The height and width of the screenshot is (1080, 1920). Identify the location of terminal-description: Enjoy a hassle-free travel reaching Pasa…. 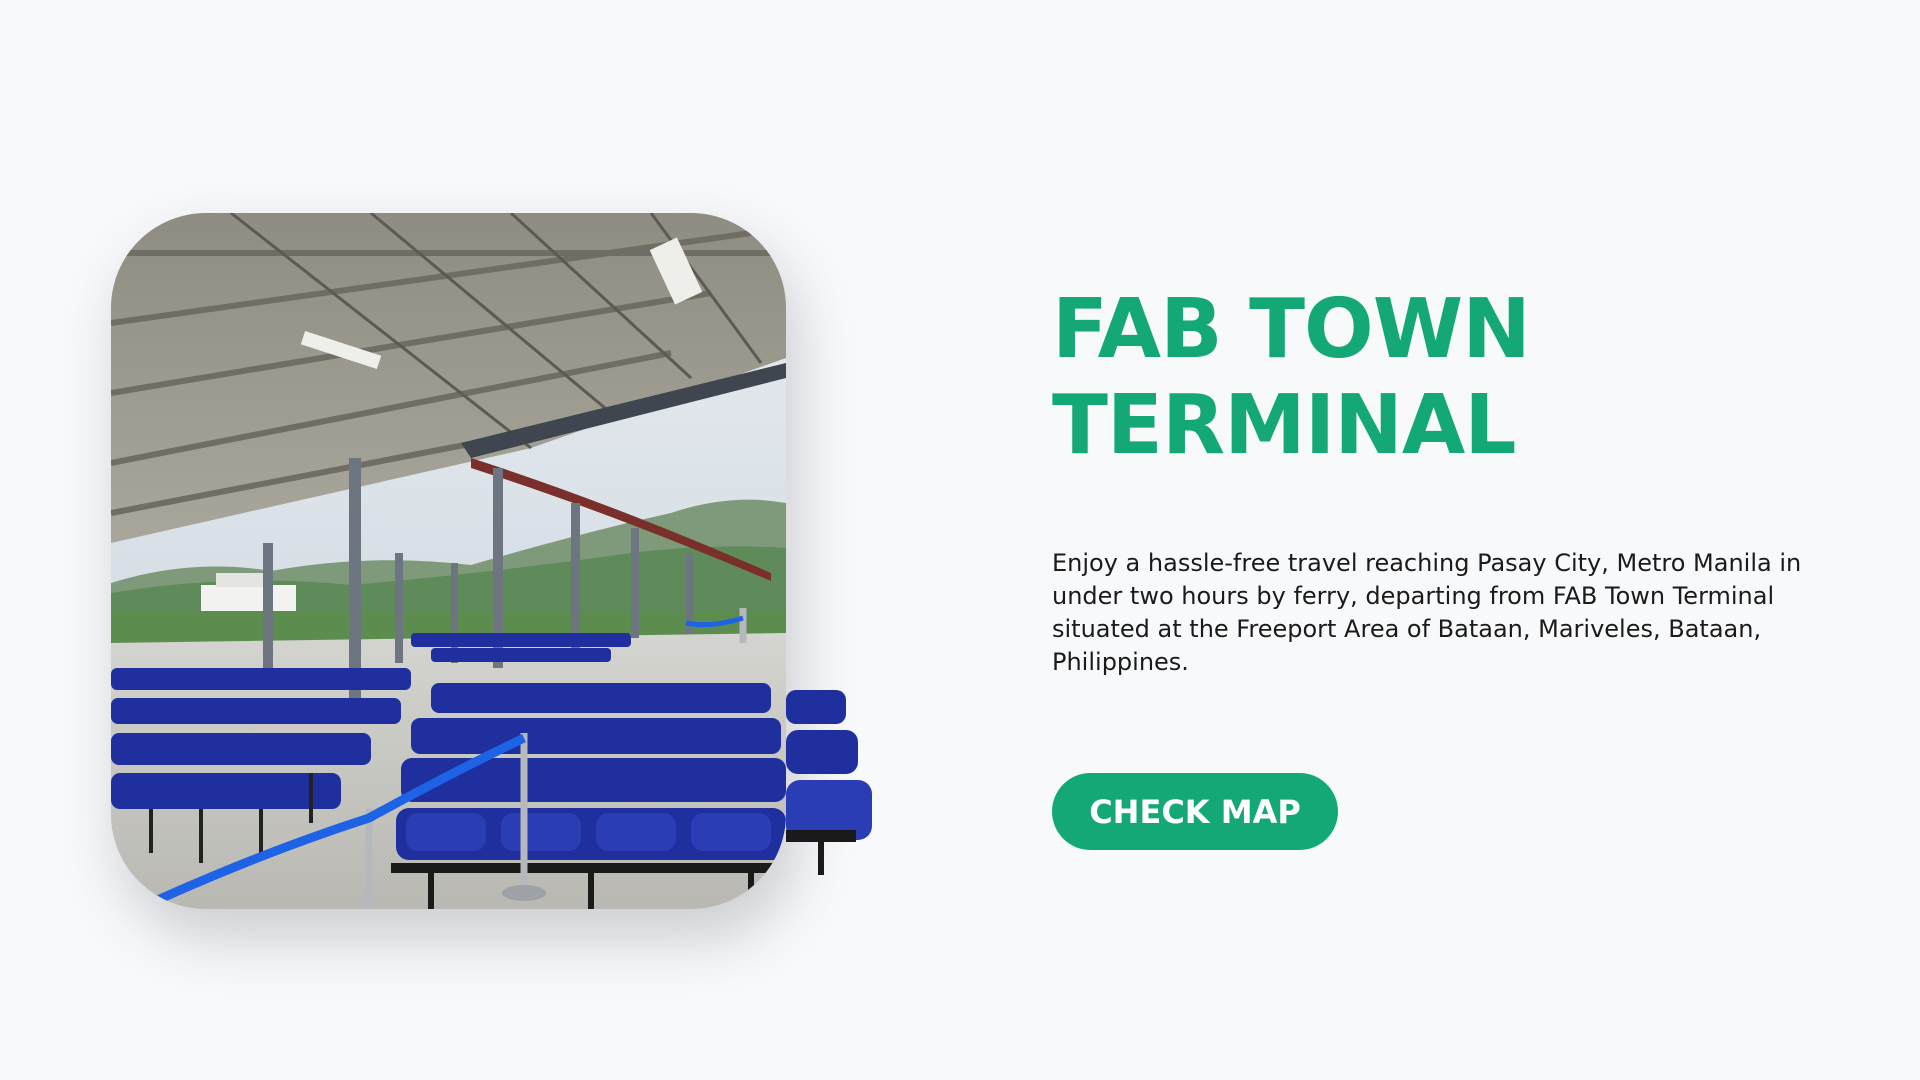
(1427, 612).